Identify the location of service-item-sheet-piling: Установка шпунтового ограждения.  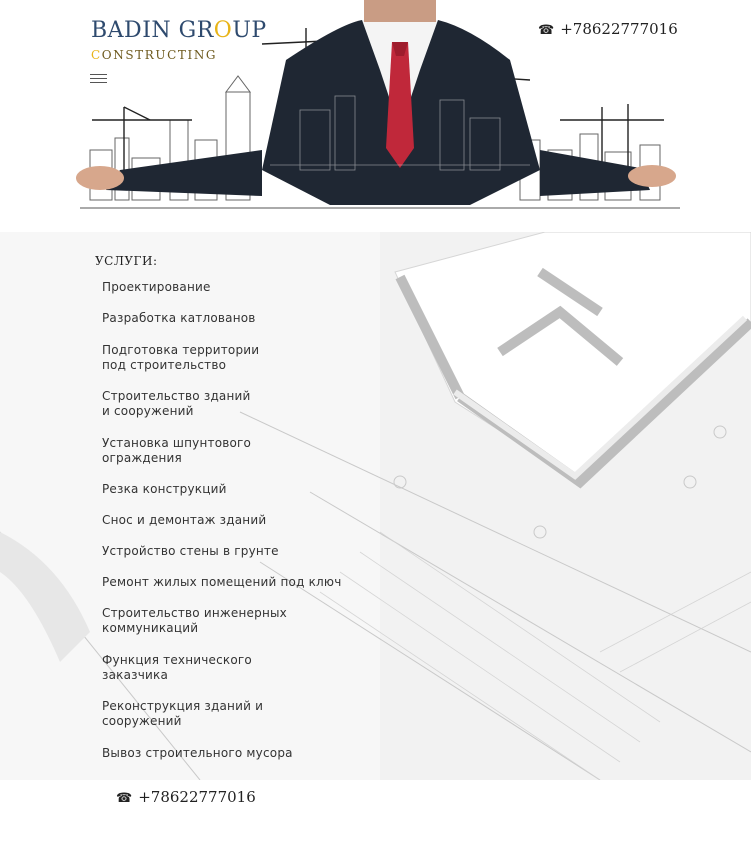
(176, 451).